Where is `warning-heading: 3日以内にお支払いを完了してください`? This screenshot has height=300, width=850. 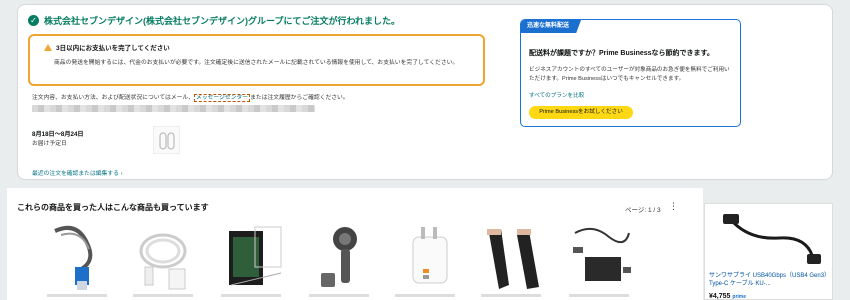 warning-heading: 3日以内にお支払いを完了してください is located at coordinates (107, 47).